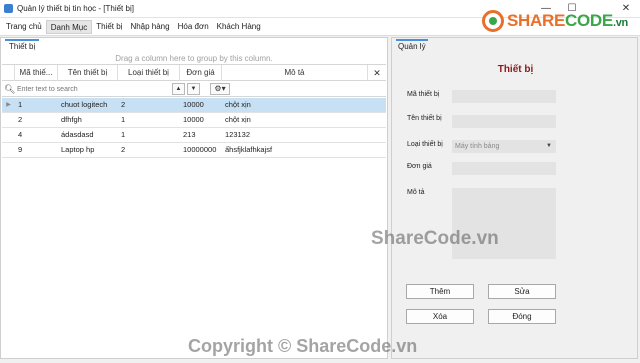 This screenshot has width=640, height=363. What do you see at coordinates (8, 8) in the screenshot?
I see `app-icon` at bounding box center [8, 8].